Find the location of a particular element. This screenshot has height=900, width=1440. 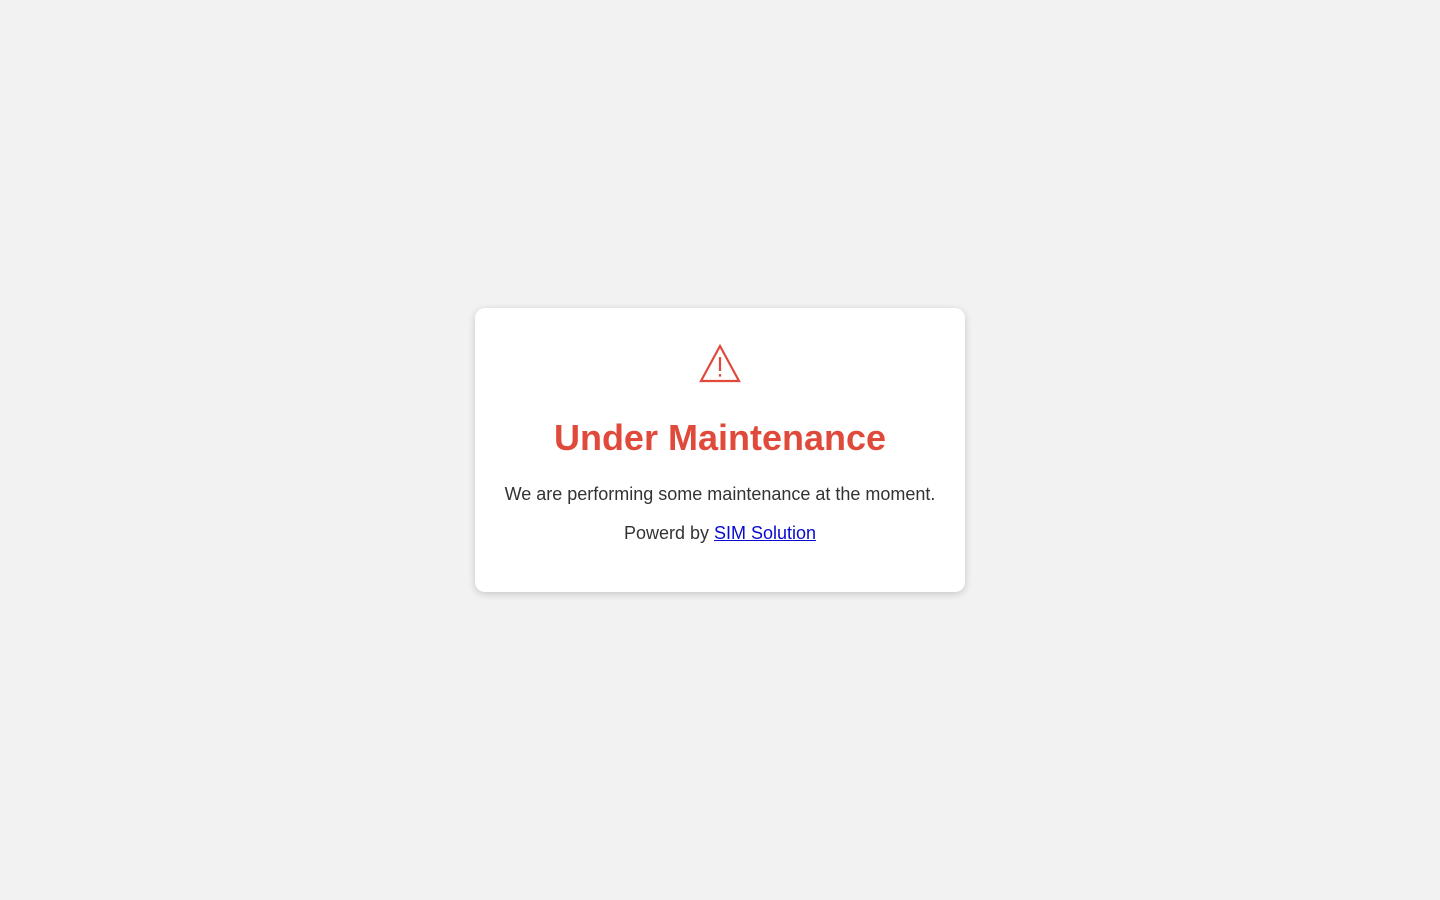

warning-icon is located at coordinates (720, 366).